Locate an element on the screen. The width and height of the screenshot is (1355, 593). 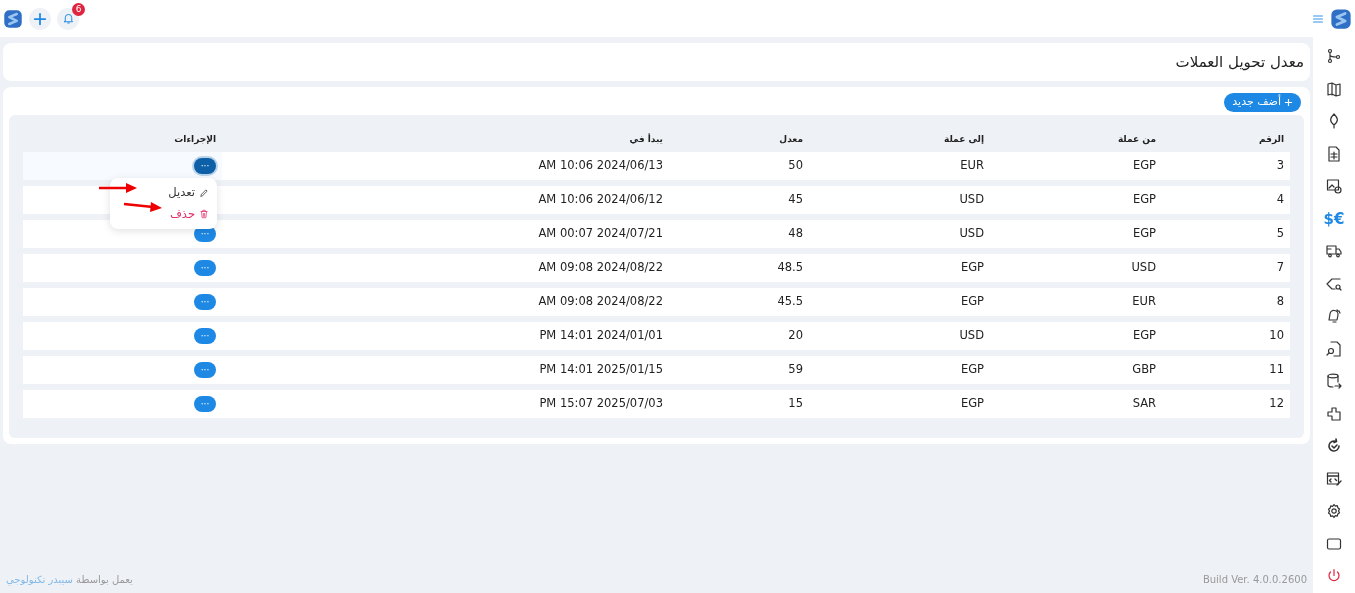
settings-icon is located at coordinates (1334, 511).